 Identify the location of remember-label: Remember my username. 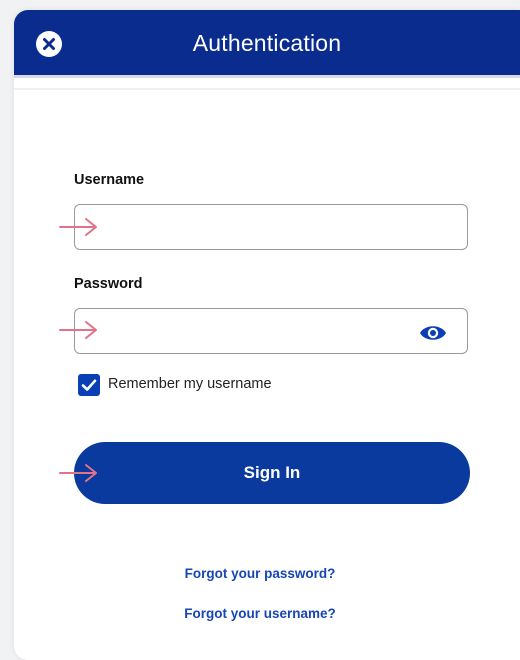
(190, 384).